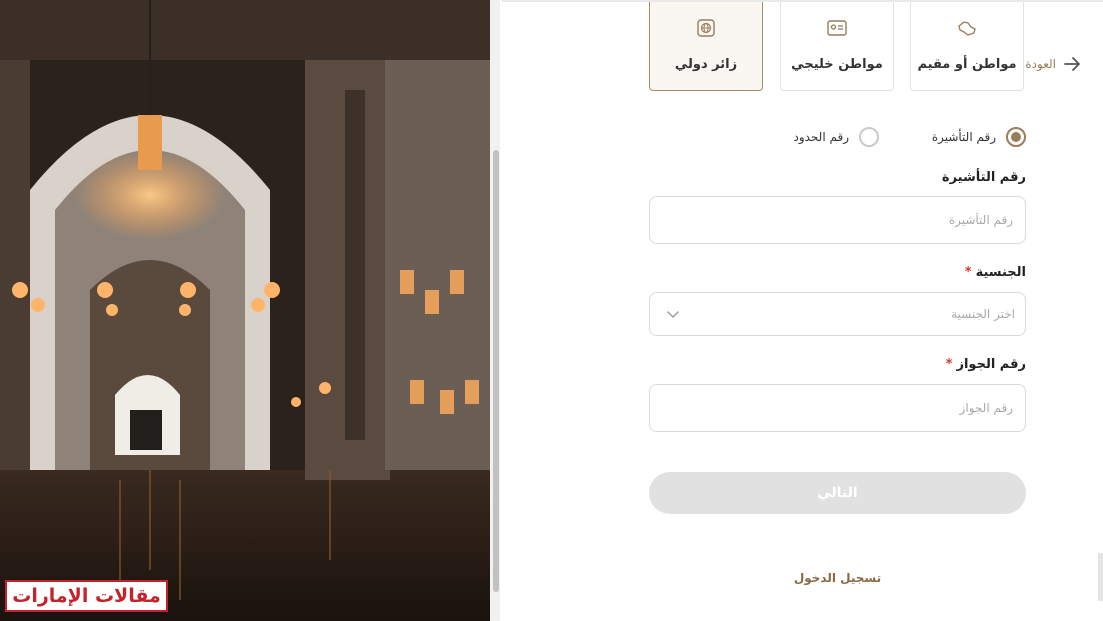 Image resolution: width=1103 pixels, height=621 pixels. I want to click on nationality-select: اختر الجنسية, so click(837, 314).